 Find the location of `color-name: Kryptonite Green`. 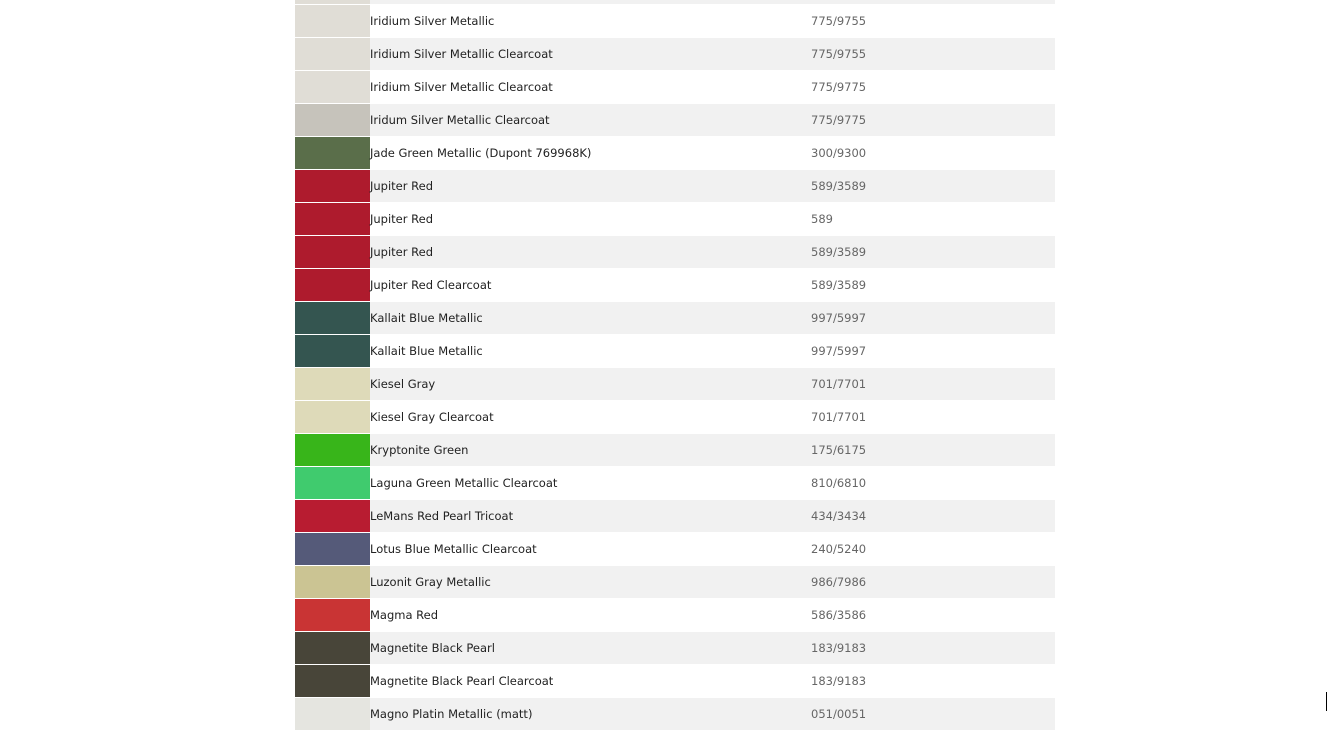

color-name: Kryptonite Green is located at coordinates (419, 450).